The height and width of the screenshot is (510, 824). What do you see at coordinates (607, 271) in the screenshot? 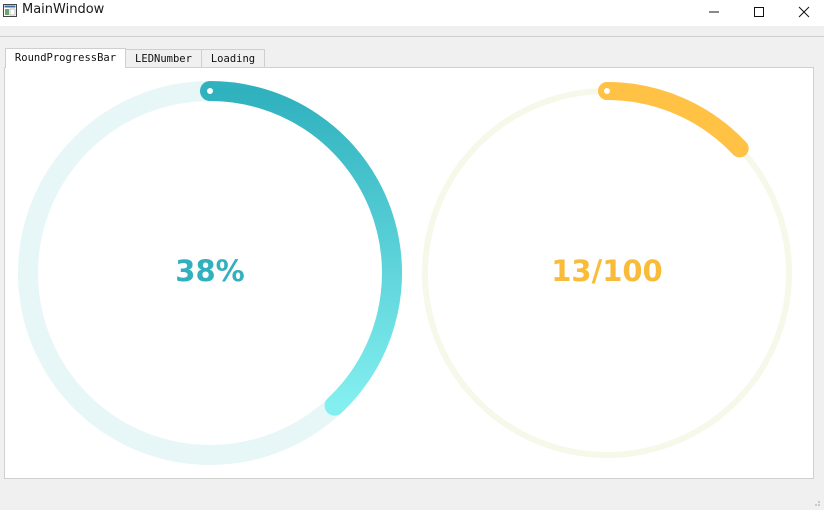
I see `progress-count-text: 13/100` at bounding box center [607, 271].